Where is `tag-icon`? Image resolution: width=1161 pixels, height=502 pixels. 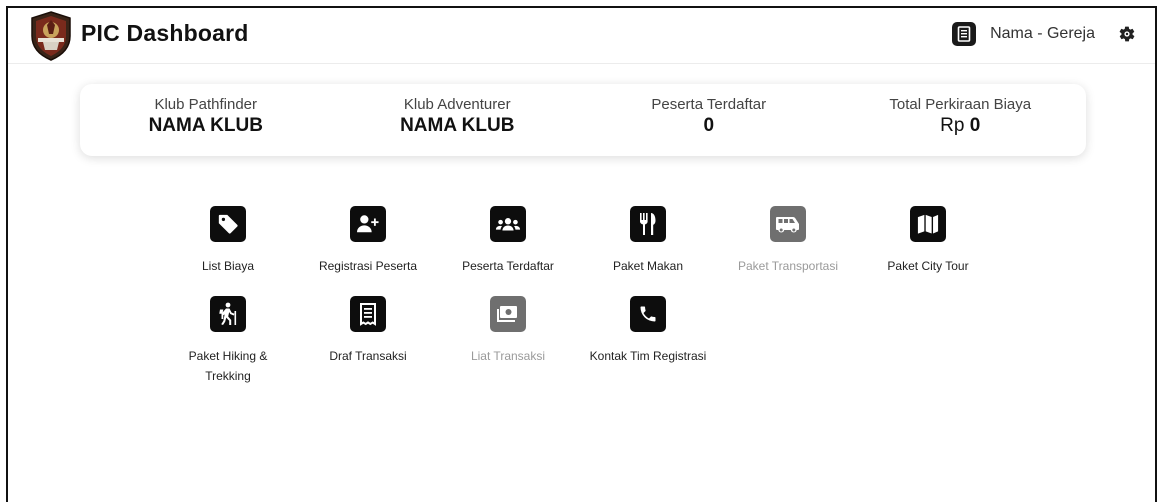
tag-icon is located at coordinates (228, 224).